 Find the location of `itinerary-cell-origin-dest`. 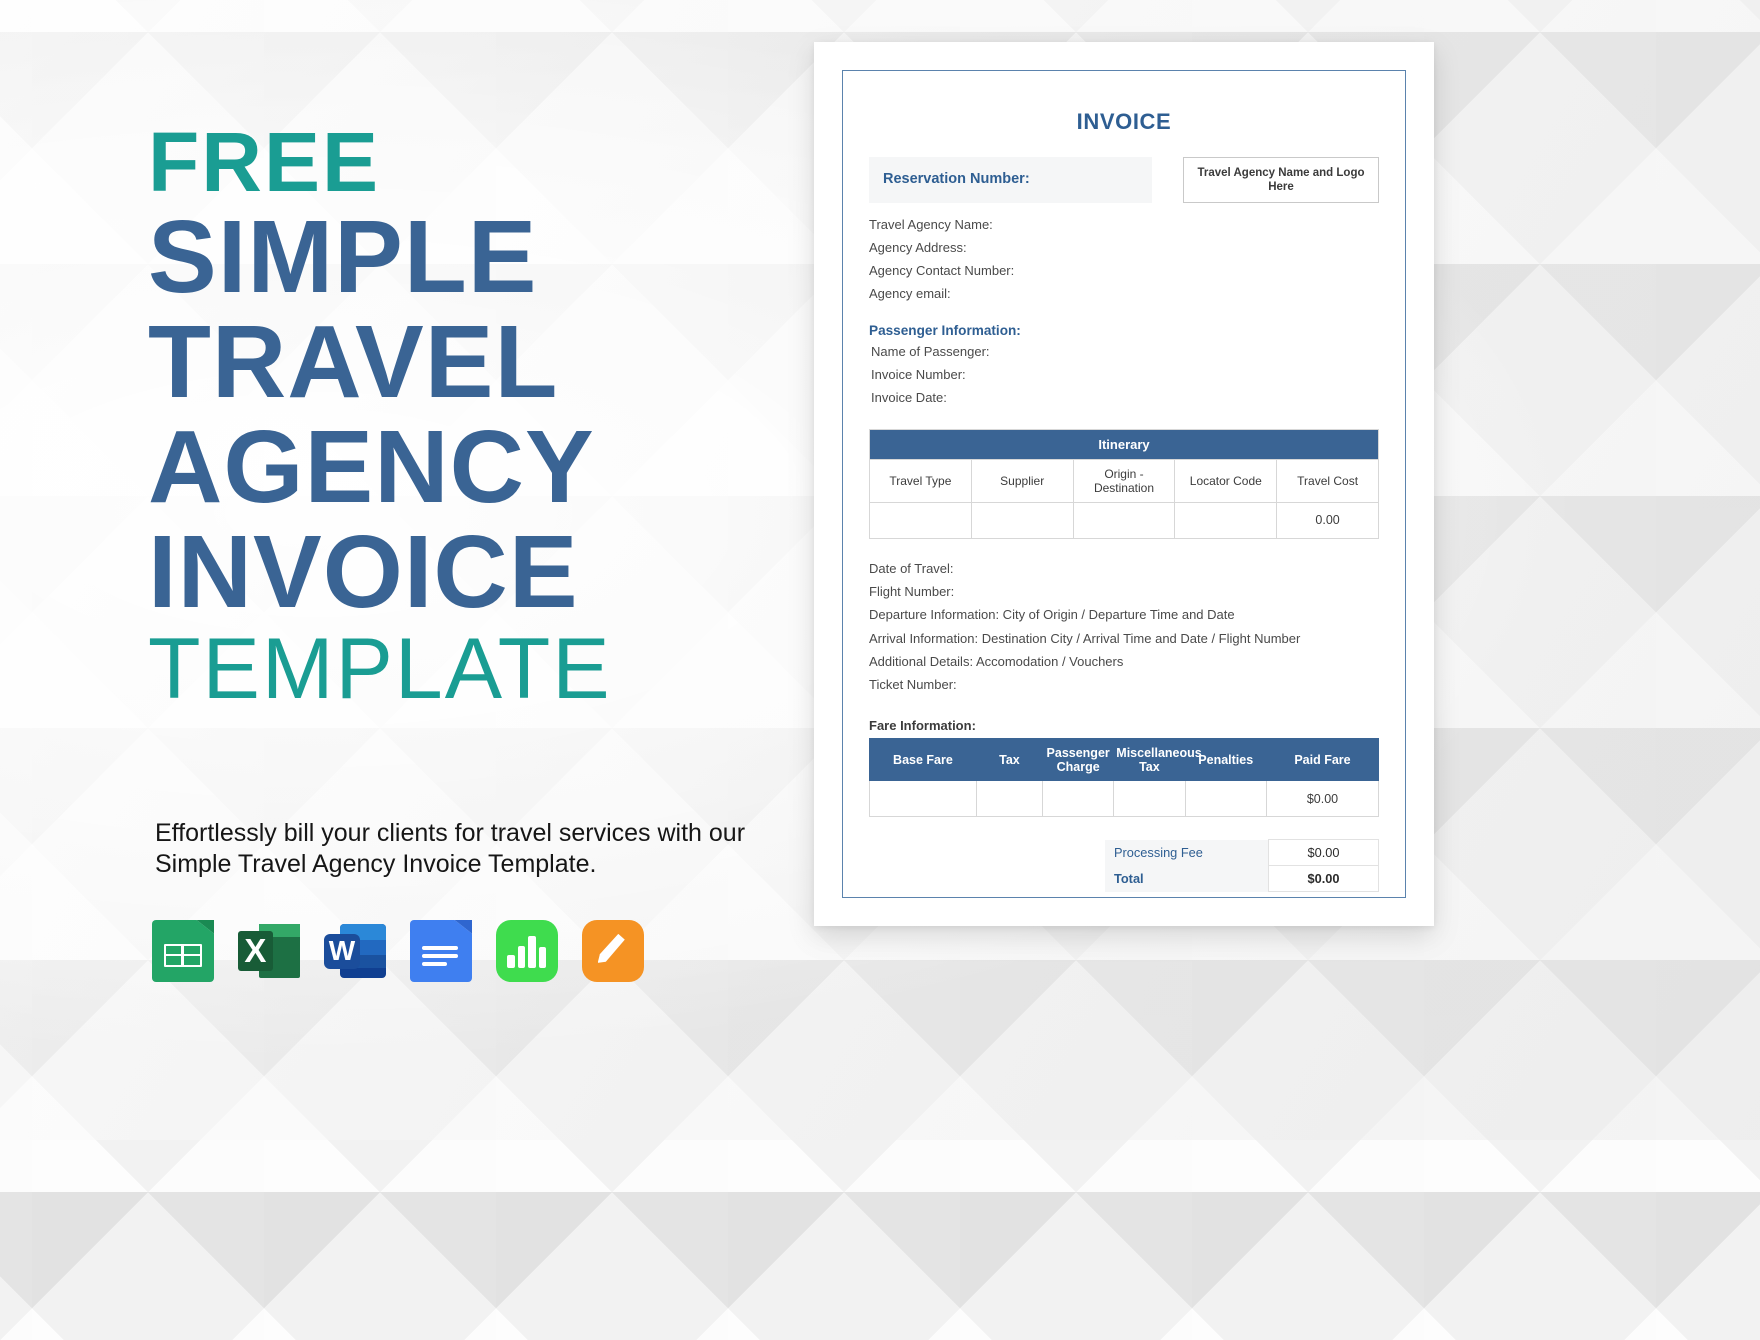

itinerary-cell-origin-dest is located at coordinates (1124, 520).